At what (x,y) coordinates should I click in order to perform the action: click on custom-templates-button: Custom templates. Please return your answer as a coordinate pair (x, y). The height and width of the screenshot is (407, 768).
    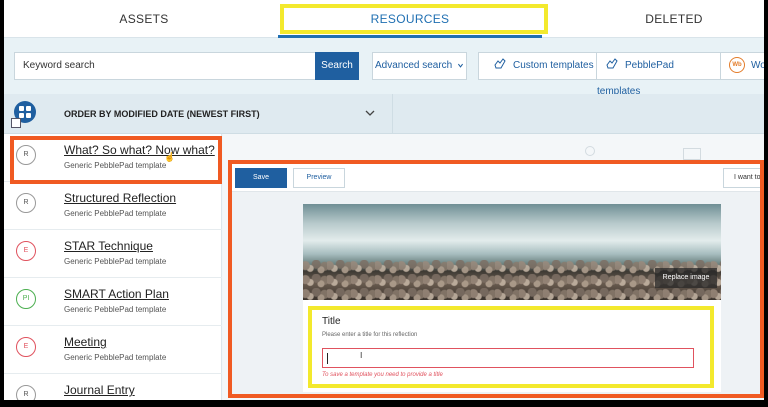
    Looking at the image, I should click on (541, 66).